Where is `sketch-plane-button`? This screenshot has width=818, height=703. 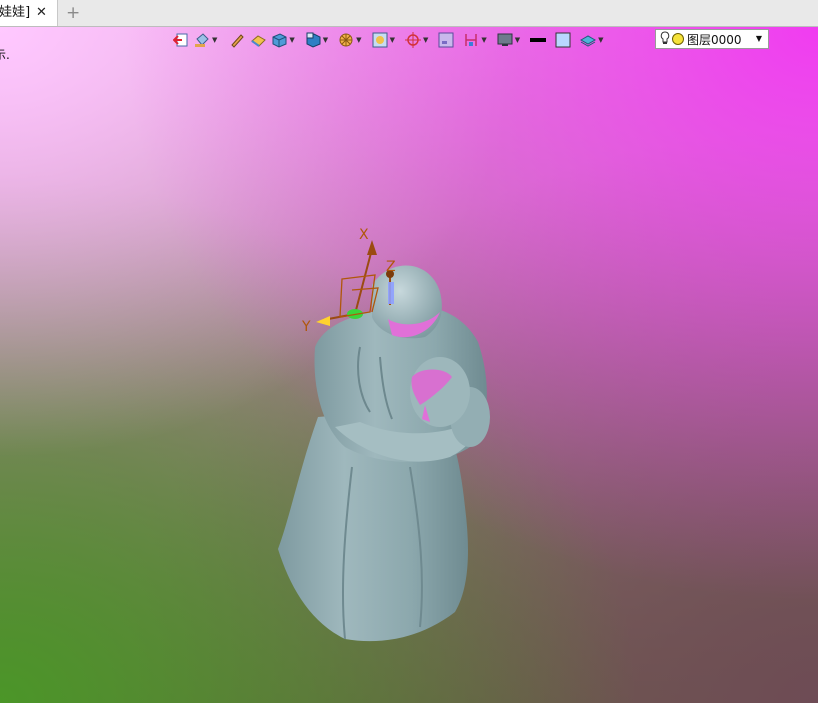
sketch-plane-button is located at coordinates (446, 40).